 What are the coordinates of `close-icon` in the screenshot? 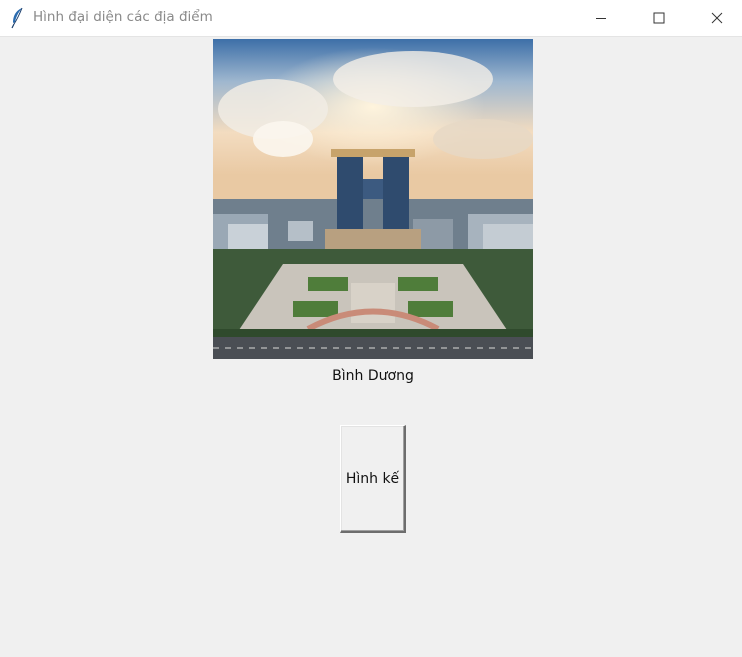 It's located at (717, 18).